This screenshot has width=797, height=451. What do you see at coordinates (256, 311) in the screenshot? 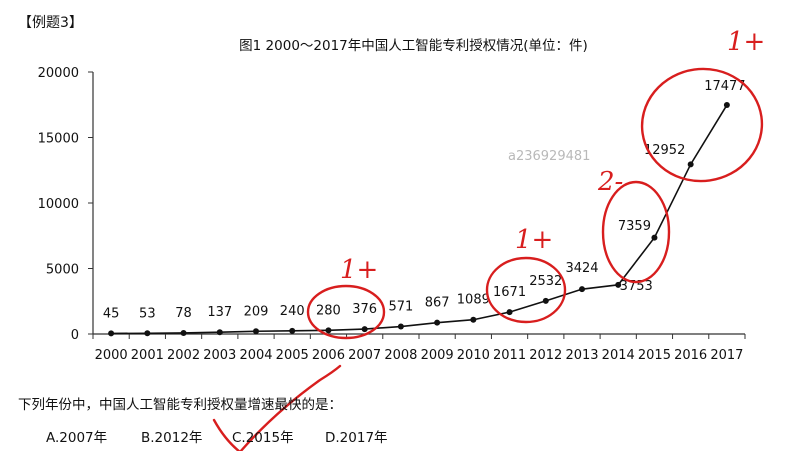
I see `data-label: 209` at bounding box center [256, 311].